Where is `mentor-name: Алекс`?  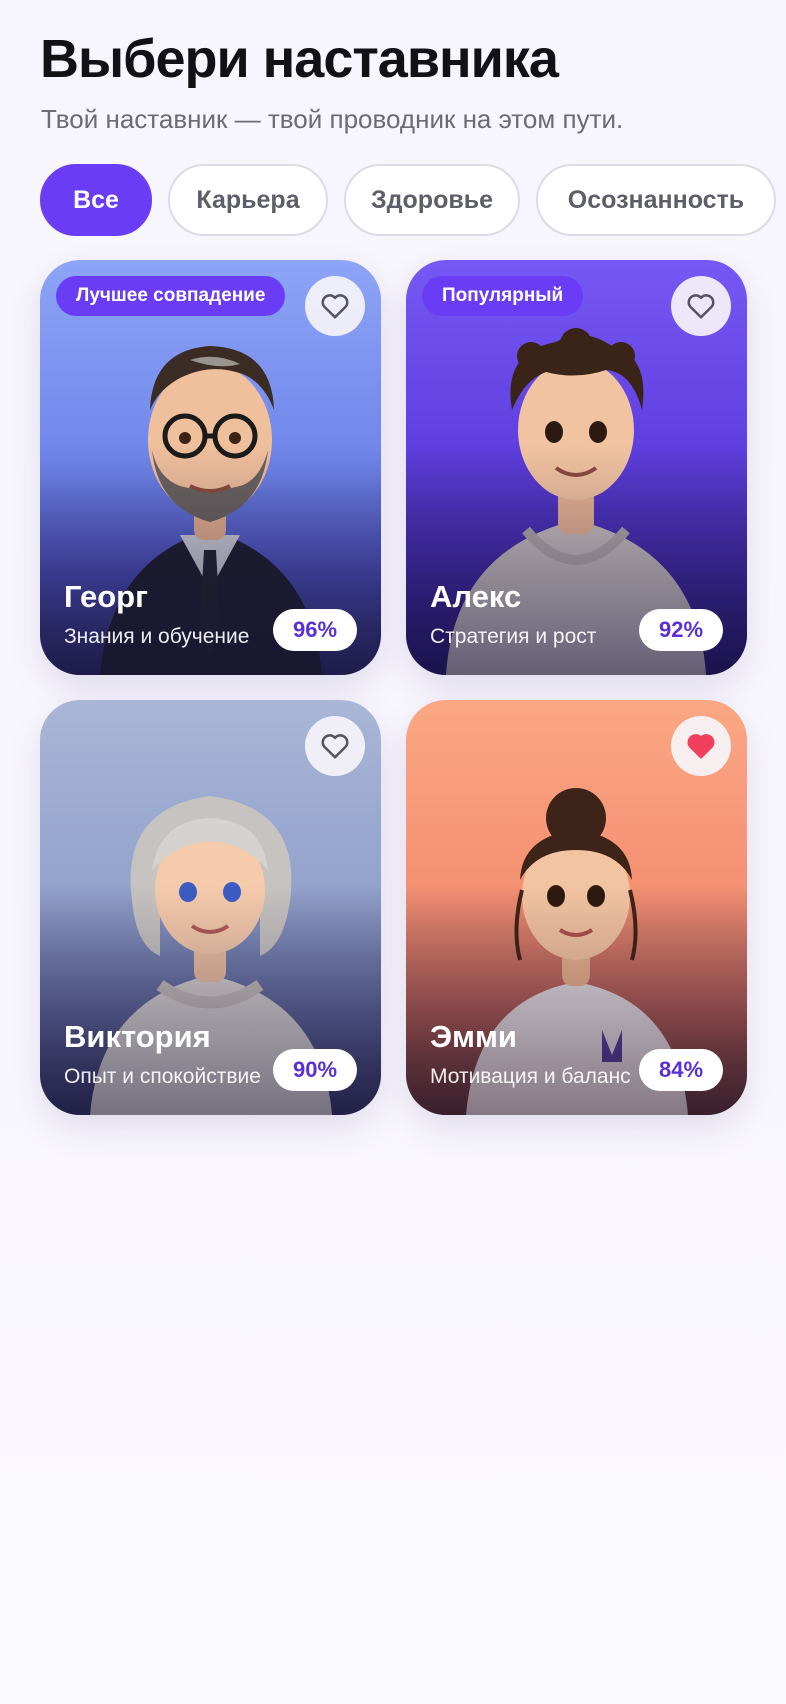 mentor-name: Алекс is located at coordinates (476, 596).